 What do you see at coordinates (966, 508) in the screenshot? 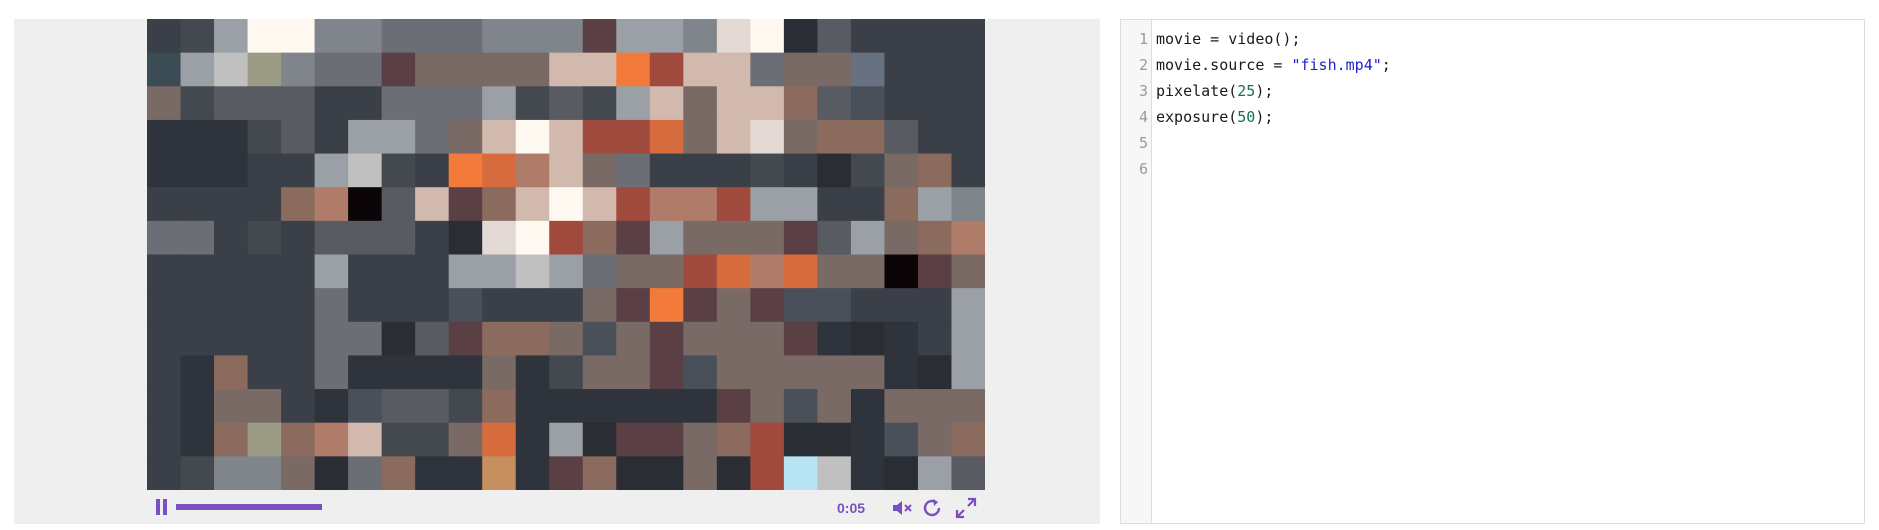
I see `fullscreen-icon` at bounding box center [966, 508].